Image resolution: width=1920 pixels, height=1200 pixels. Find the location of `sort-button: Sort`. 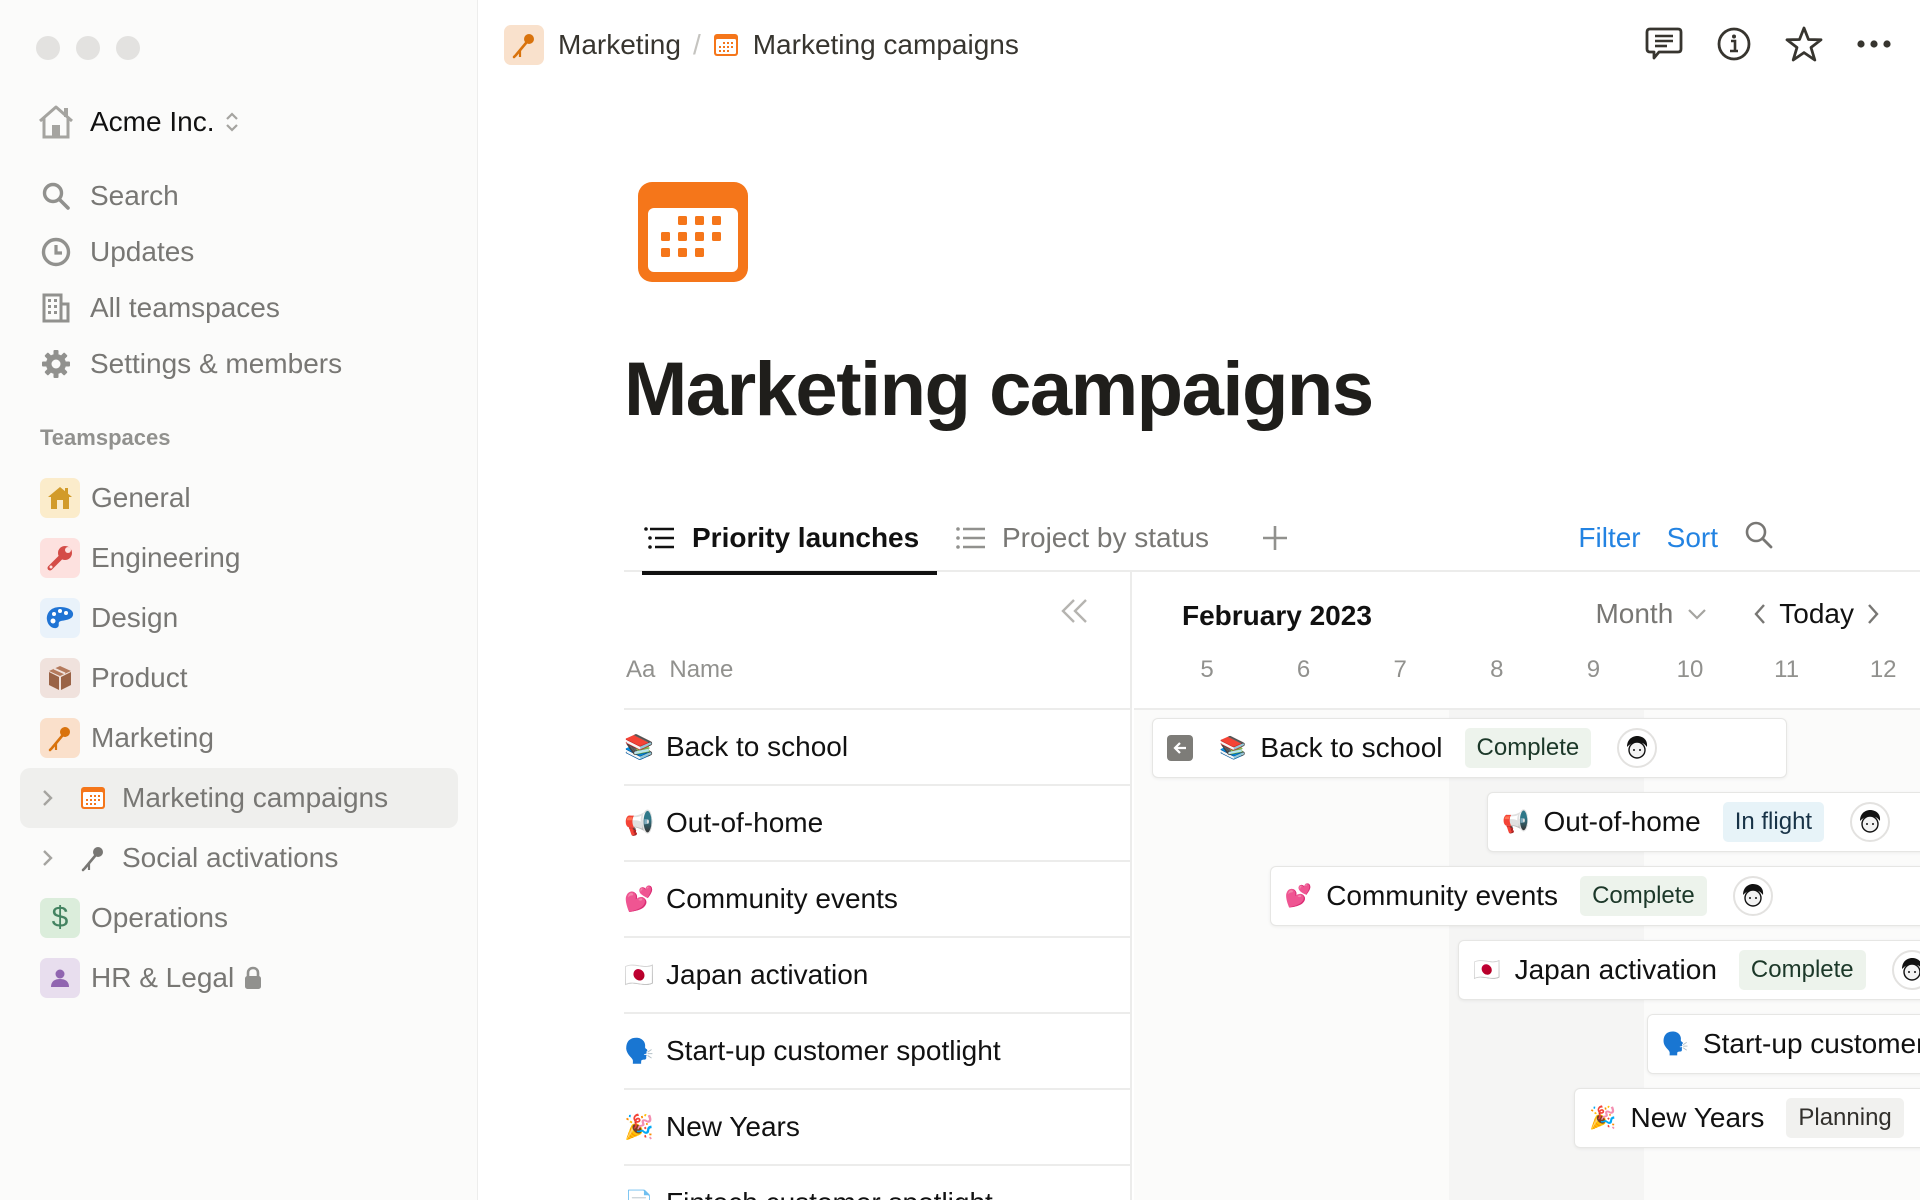

sort-button: Sort is located at coordinates (1692, 538).